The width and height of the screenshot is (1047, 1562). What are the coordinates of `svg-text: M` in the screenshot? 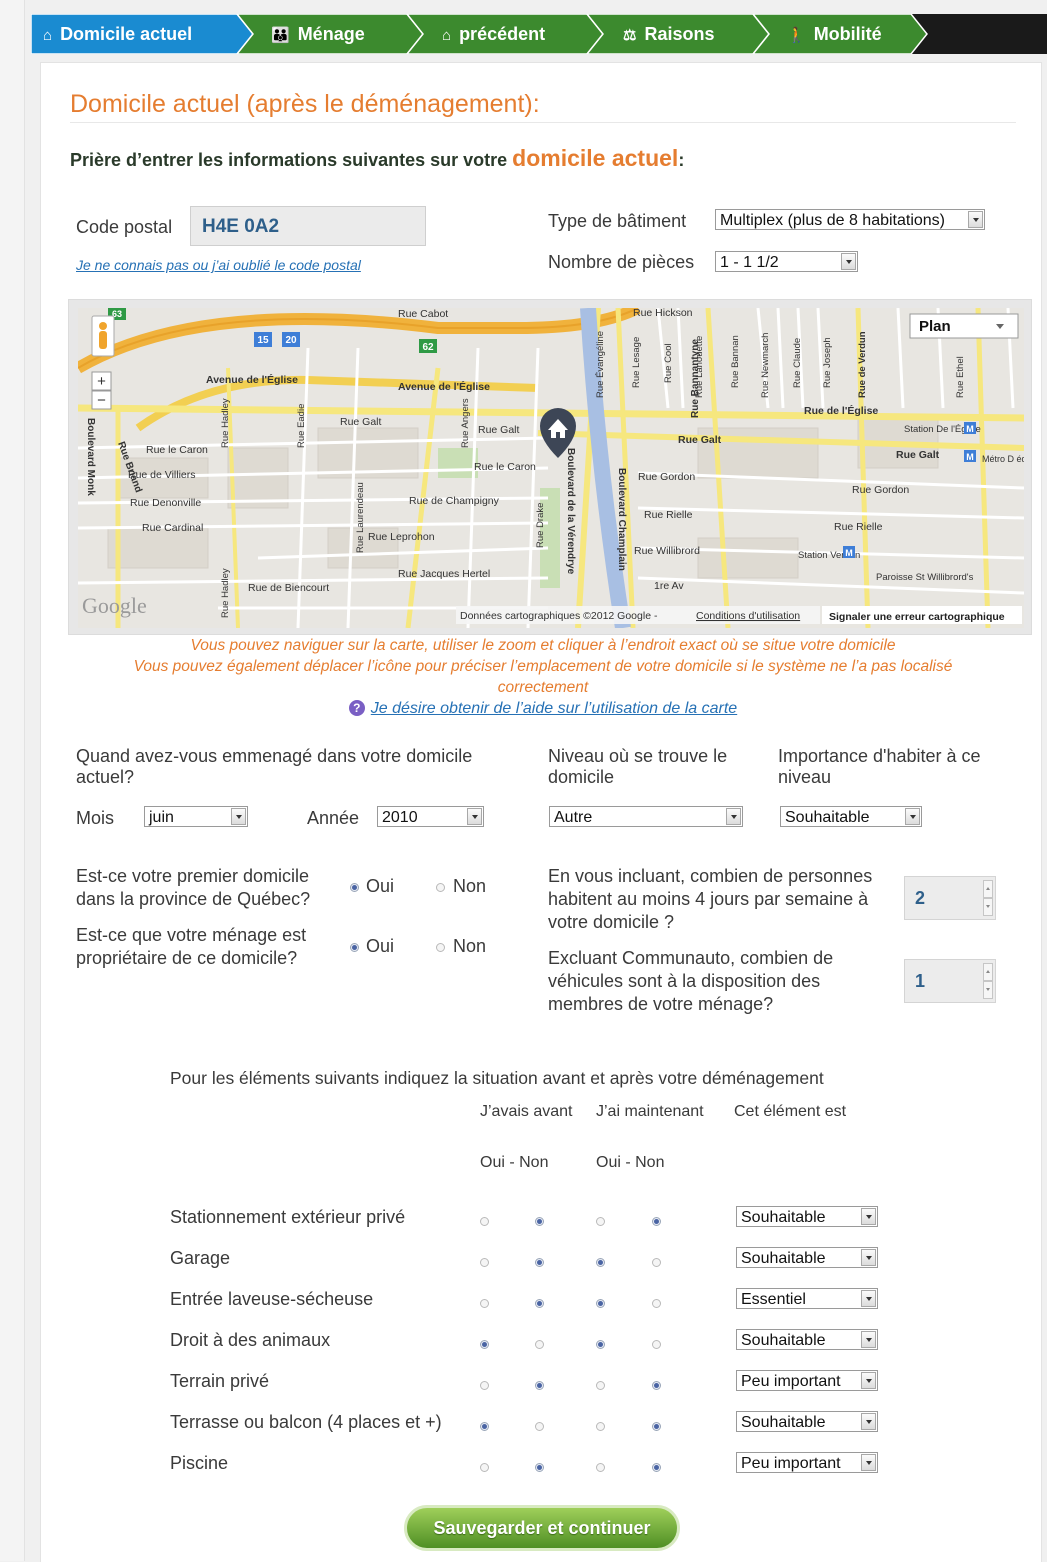 It's located at (970, 457).